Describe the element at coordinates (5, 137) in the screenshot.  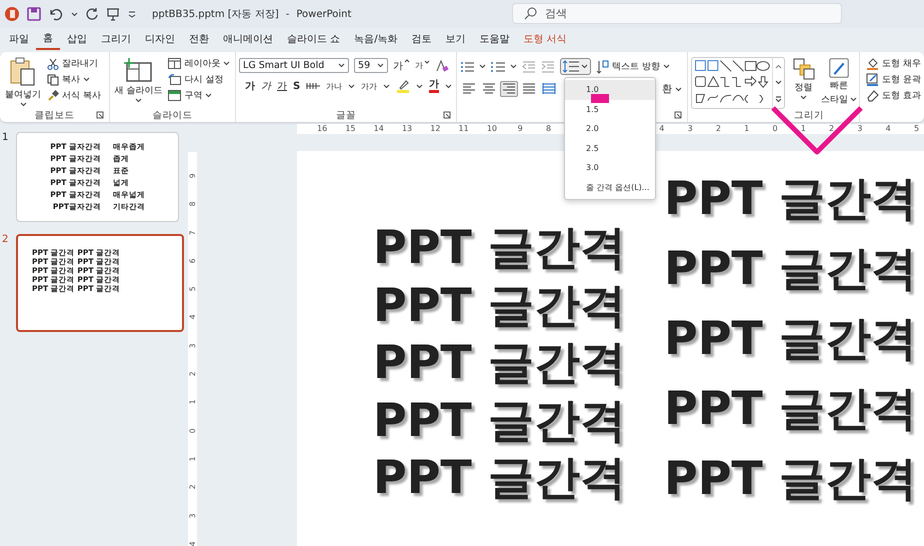
I see `slide-number: 1` at that location.